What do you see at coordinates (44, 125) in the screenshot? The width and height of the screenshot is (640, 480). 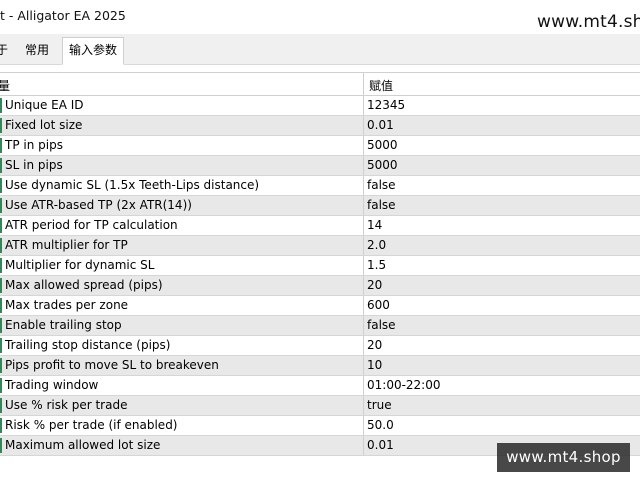 I see `parameter-name: Fixed lot size` at bounding box center [44, 125].